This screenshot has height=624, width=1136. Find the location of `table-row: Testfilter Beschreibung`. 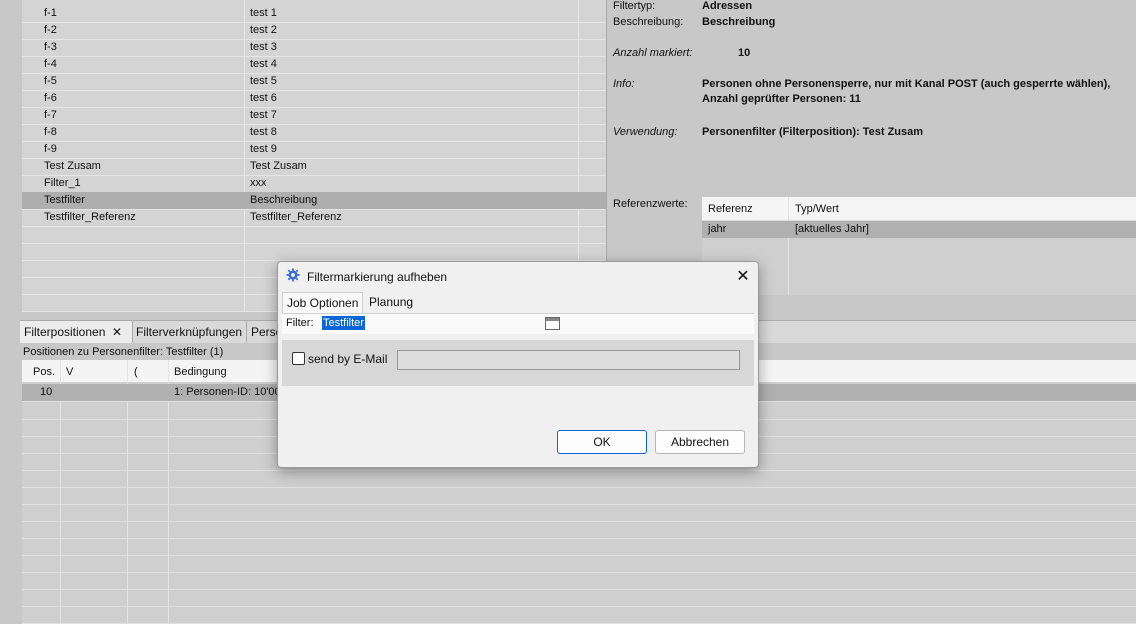

table-row: Testfilter Beschreibung is located at coordinates (314, 201).